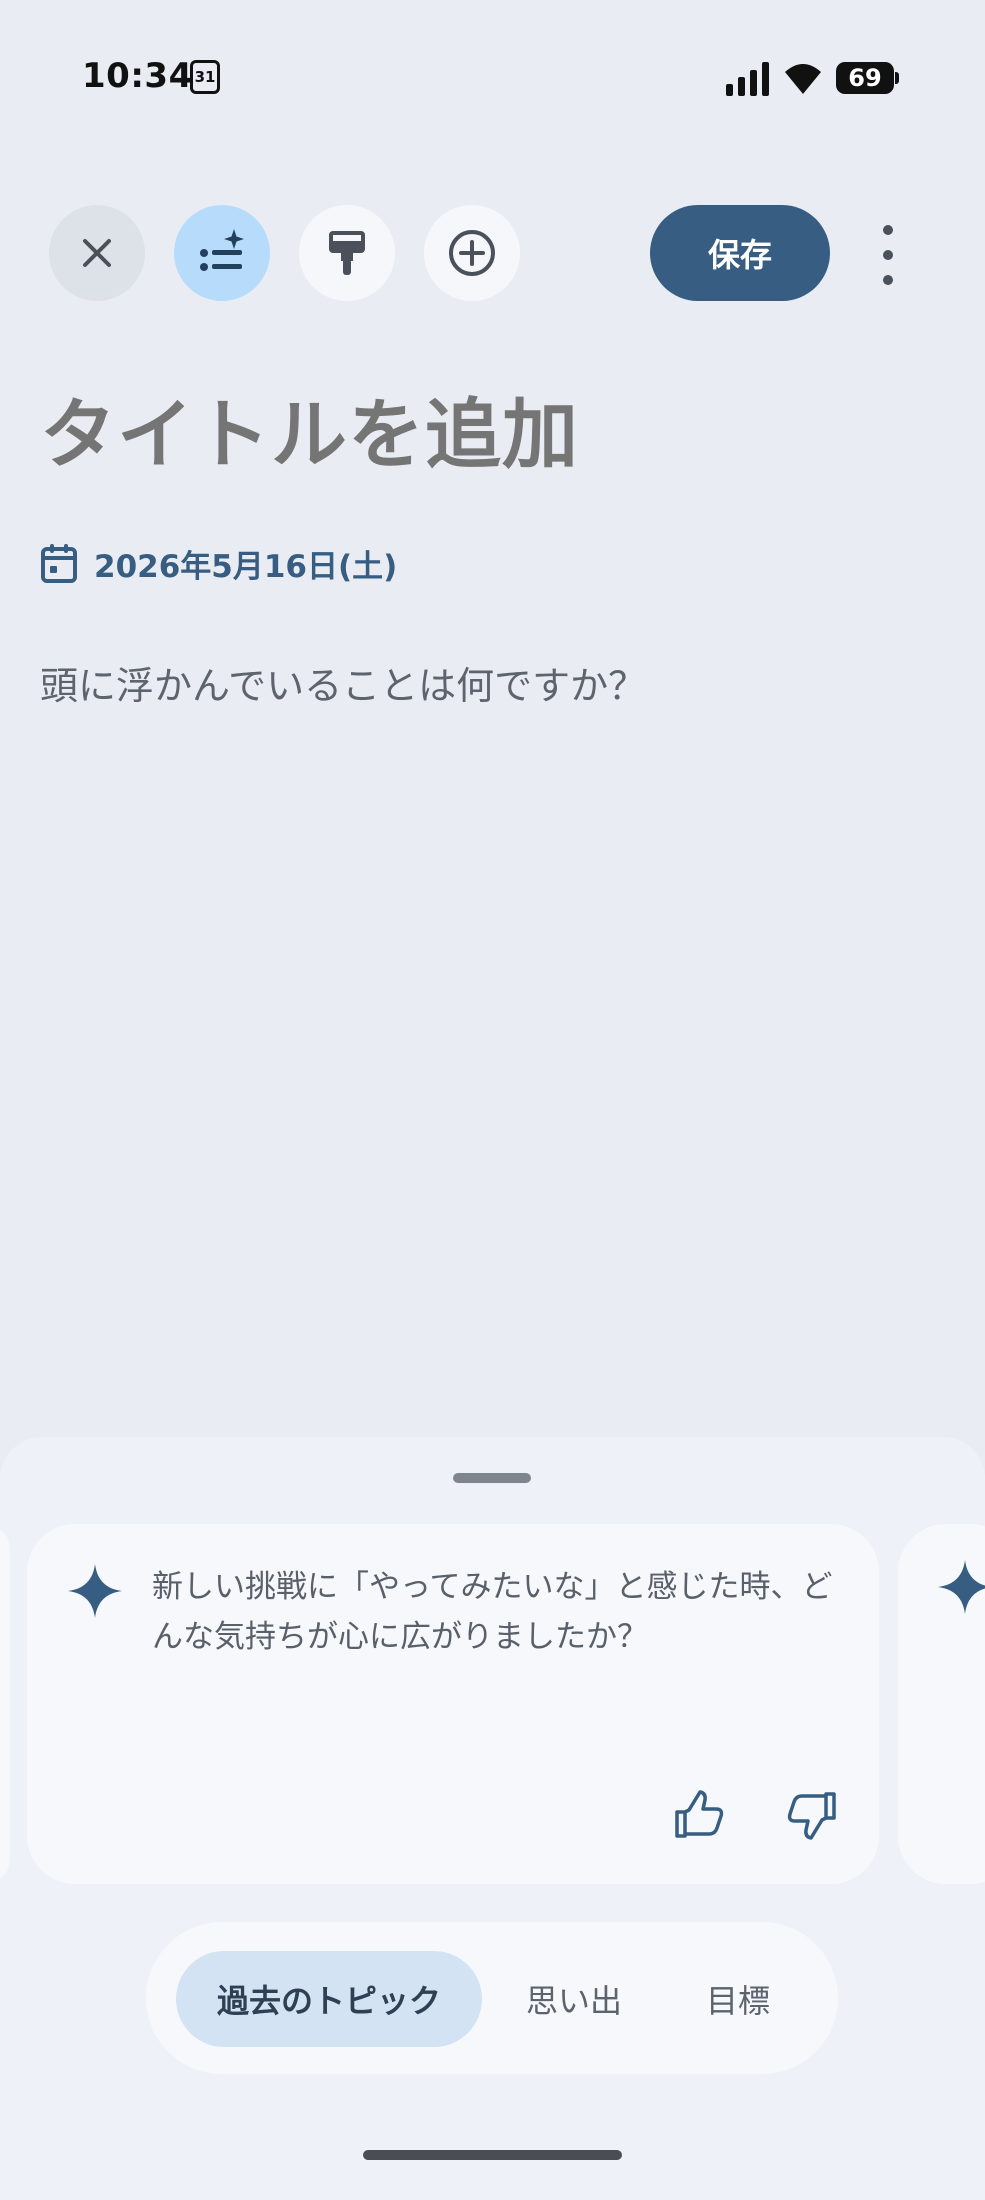 Image resolution: width=985 pixels, height=2200 pixels. What do you see at coordinates (492, 75) in the screenshot?
I see `status-bar: 10:34 31 69` at bounding box center [492, 75].